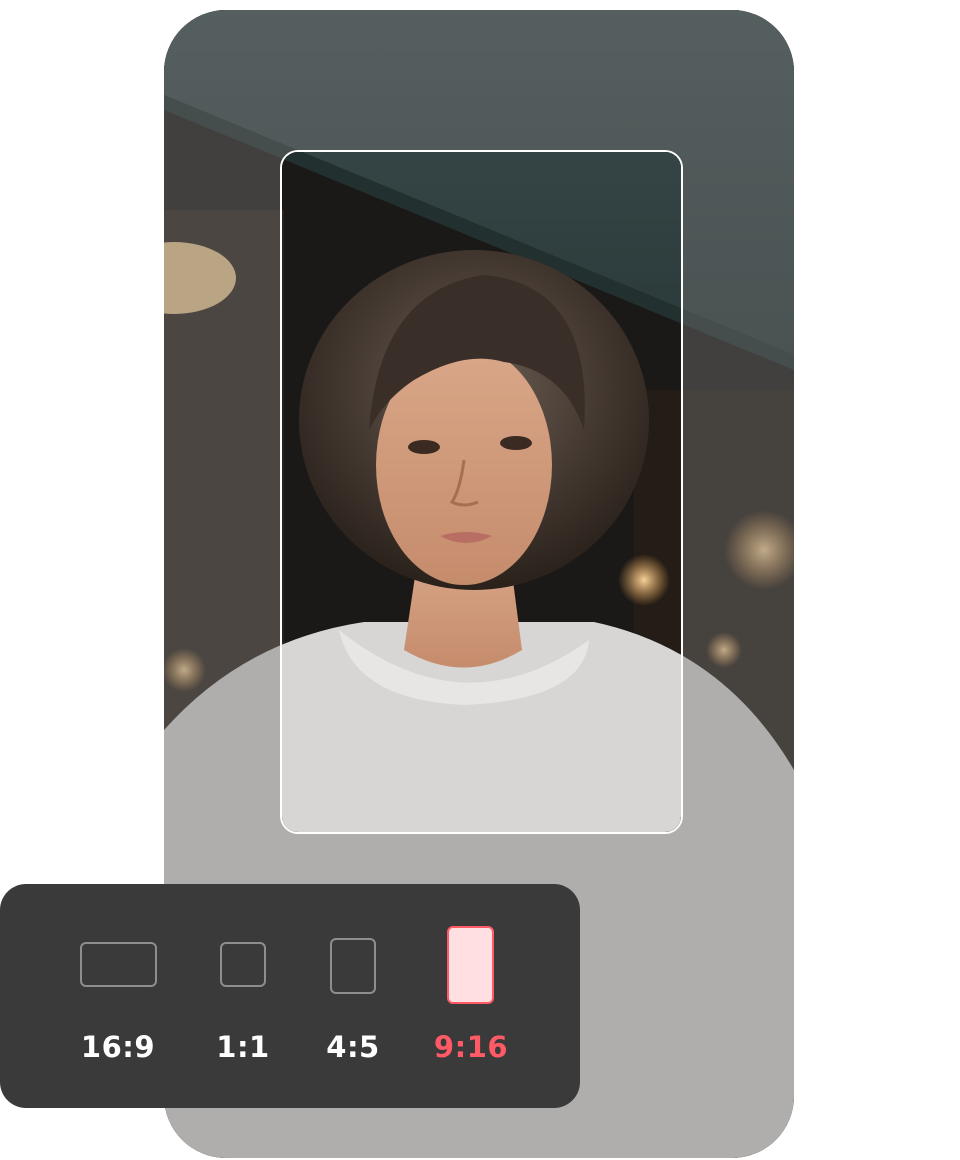 Image resolution: width=960 pixels, height=1160 pixels. I want to click on ratio-label: 1:1, so click(243, 1047).